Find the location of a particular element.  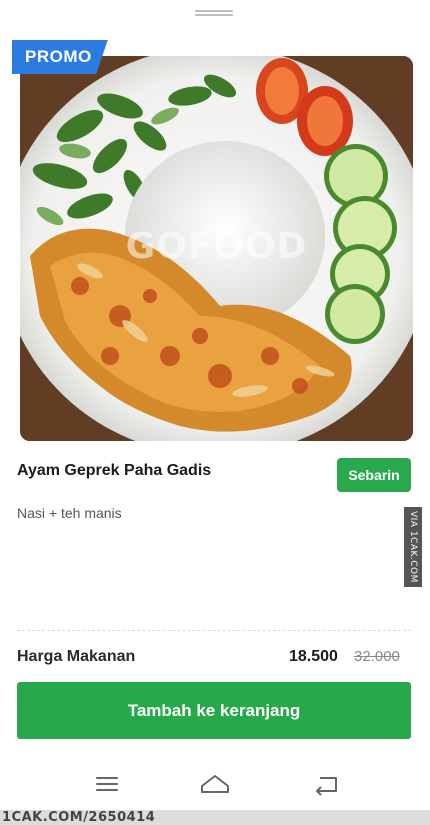

photo-watermark: GOFOOD is located at coordinates (216, 246).